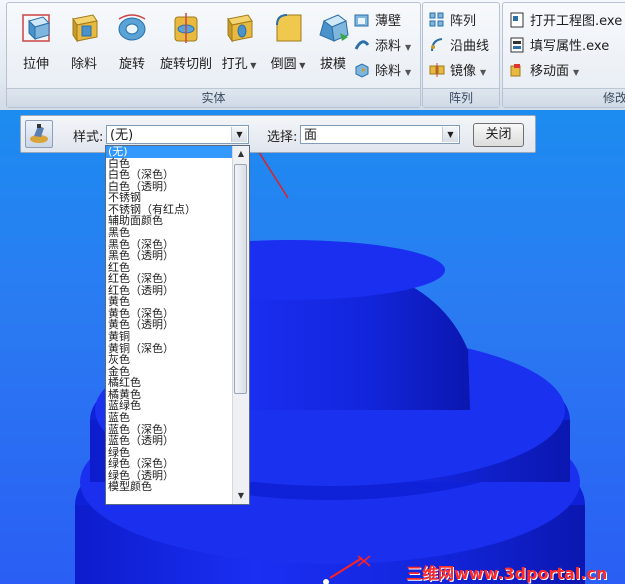 This screenshot has width=625, height=584. Describe the element at coordinates (463, 71) in the screenshot. I see `mirror-label: 镜像` at that location.